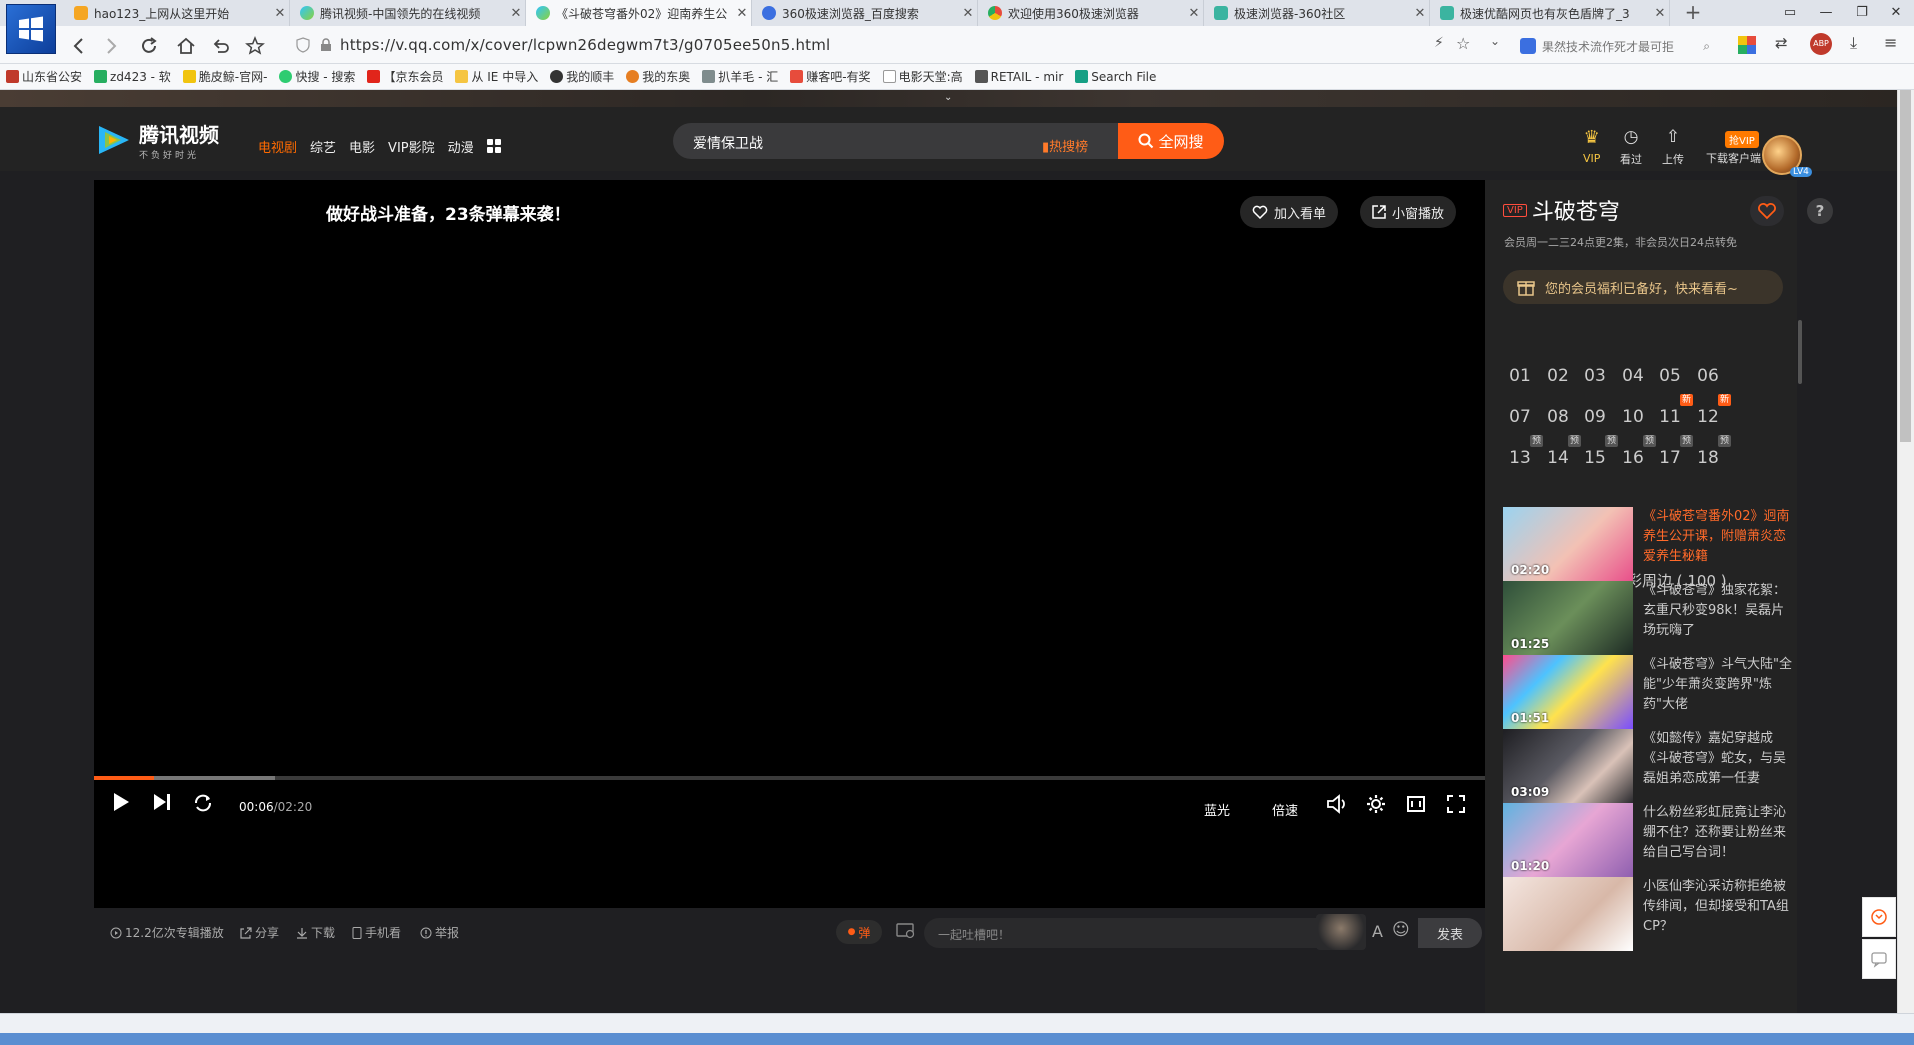 The image size is (1914, 1045). I want to click on episode-button: 07, so click(1520, 417).